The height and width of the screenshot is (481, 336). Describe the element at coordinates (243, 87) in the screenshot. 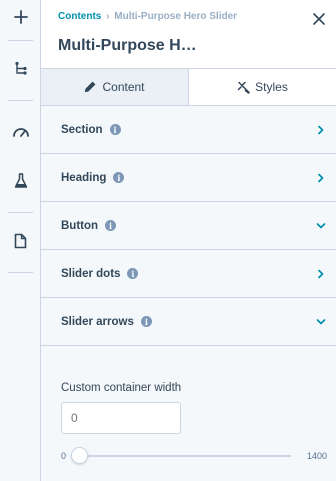

I see `brush-icon` at that location.